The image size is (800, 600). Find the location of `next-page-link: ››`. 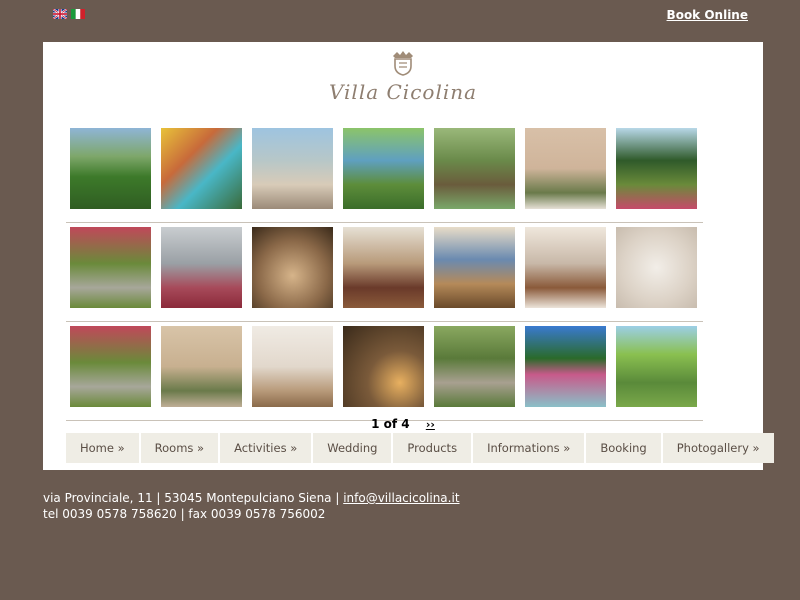

next-page-link: ›› is located at coordinates (430, 424).